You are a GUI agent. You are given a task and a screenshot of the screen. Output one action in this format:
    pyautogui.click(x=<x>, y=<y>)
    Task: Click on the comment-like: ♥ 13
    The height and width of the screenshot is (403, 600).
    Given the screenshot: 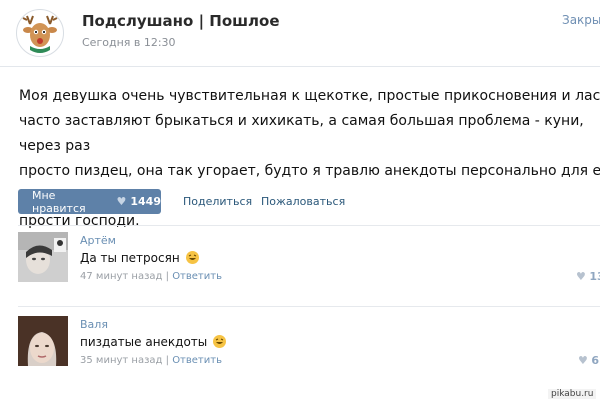 What is the action you would take?
    pyautogui.click(x=588, y=276)
    